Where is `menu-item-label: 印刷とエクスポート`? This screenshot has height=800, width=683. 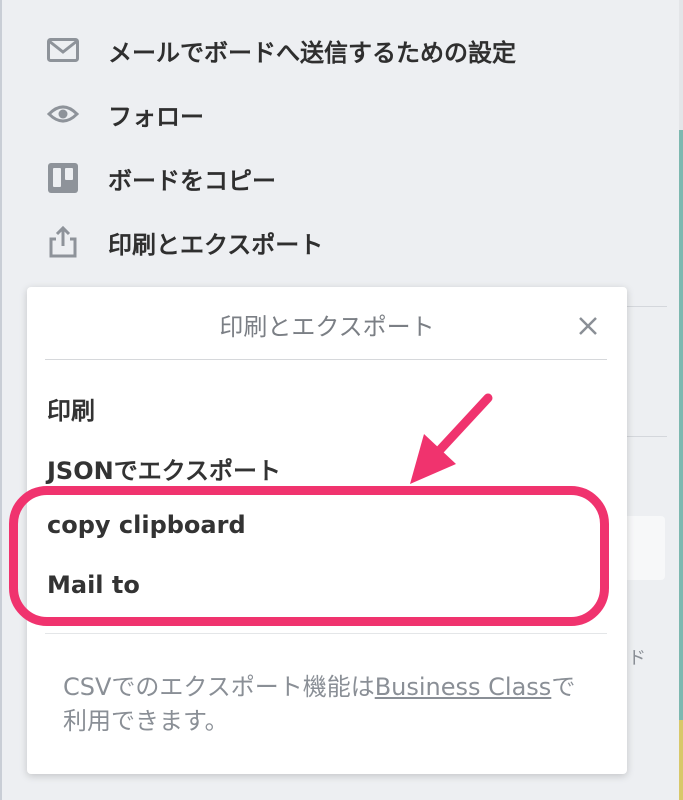 menu-item-label: 印刷とエクスポート is located at coordinates (216, 244).